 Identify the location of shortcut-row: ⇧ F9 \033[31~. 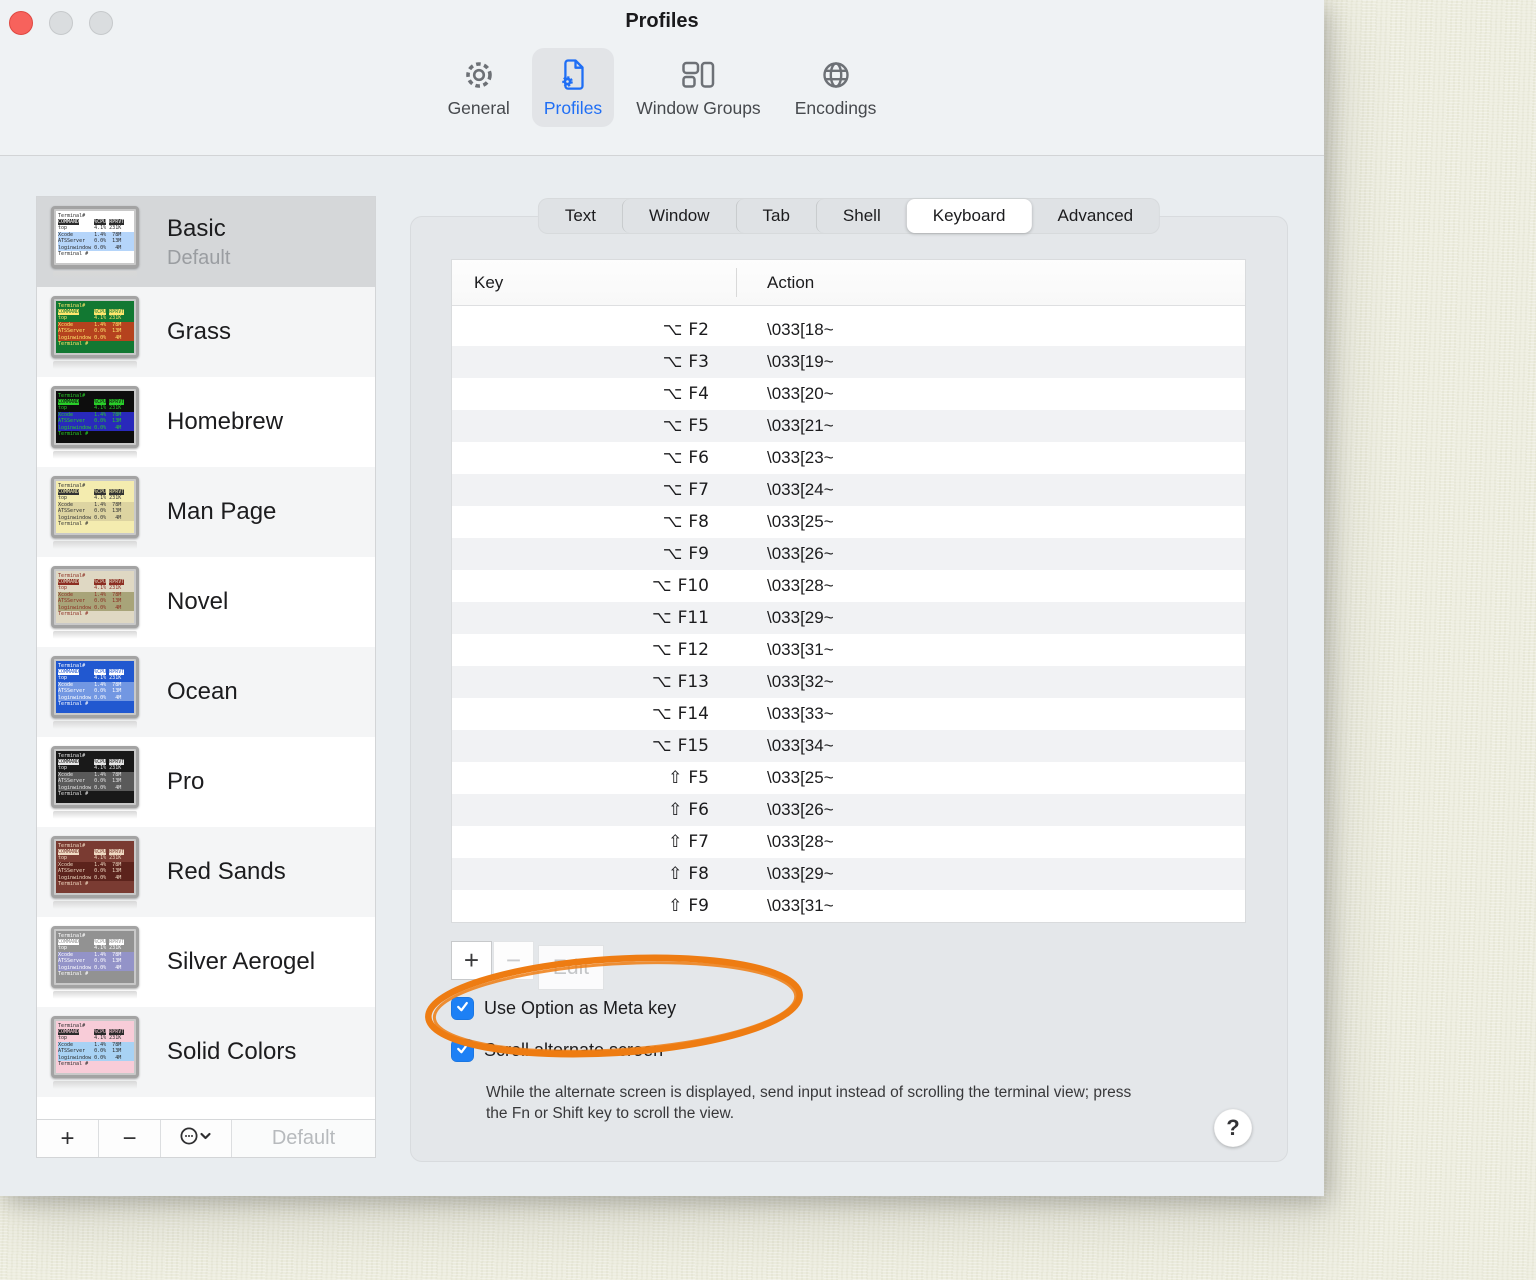
(848, 906).